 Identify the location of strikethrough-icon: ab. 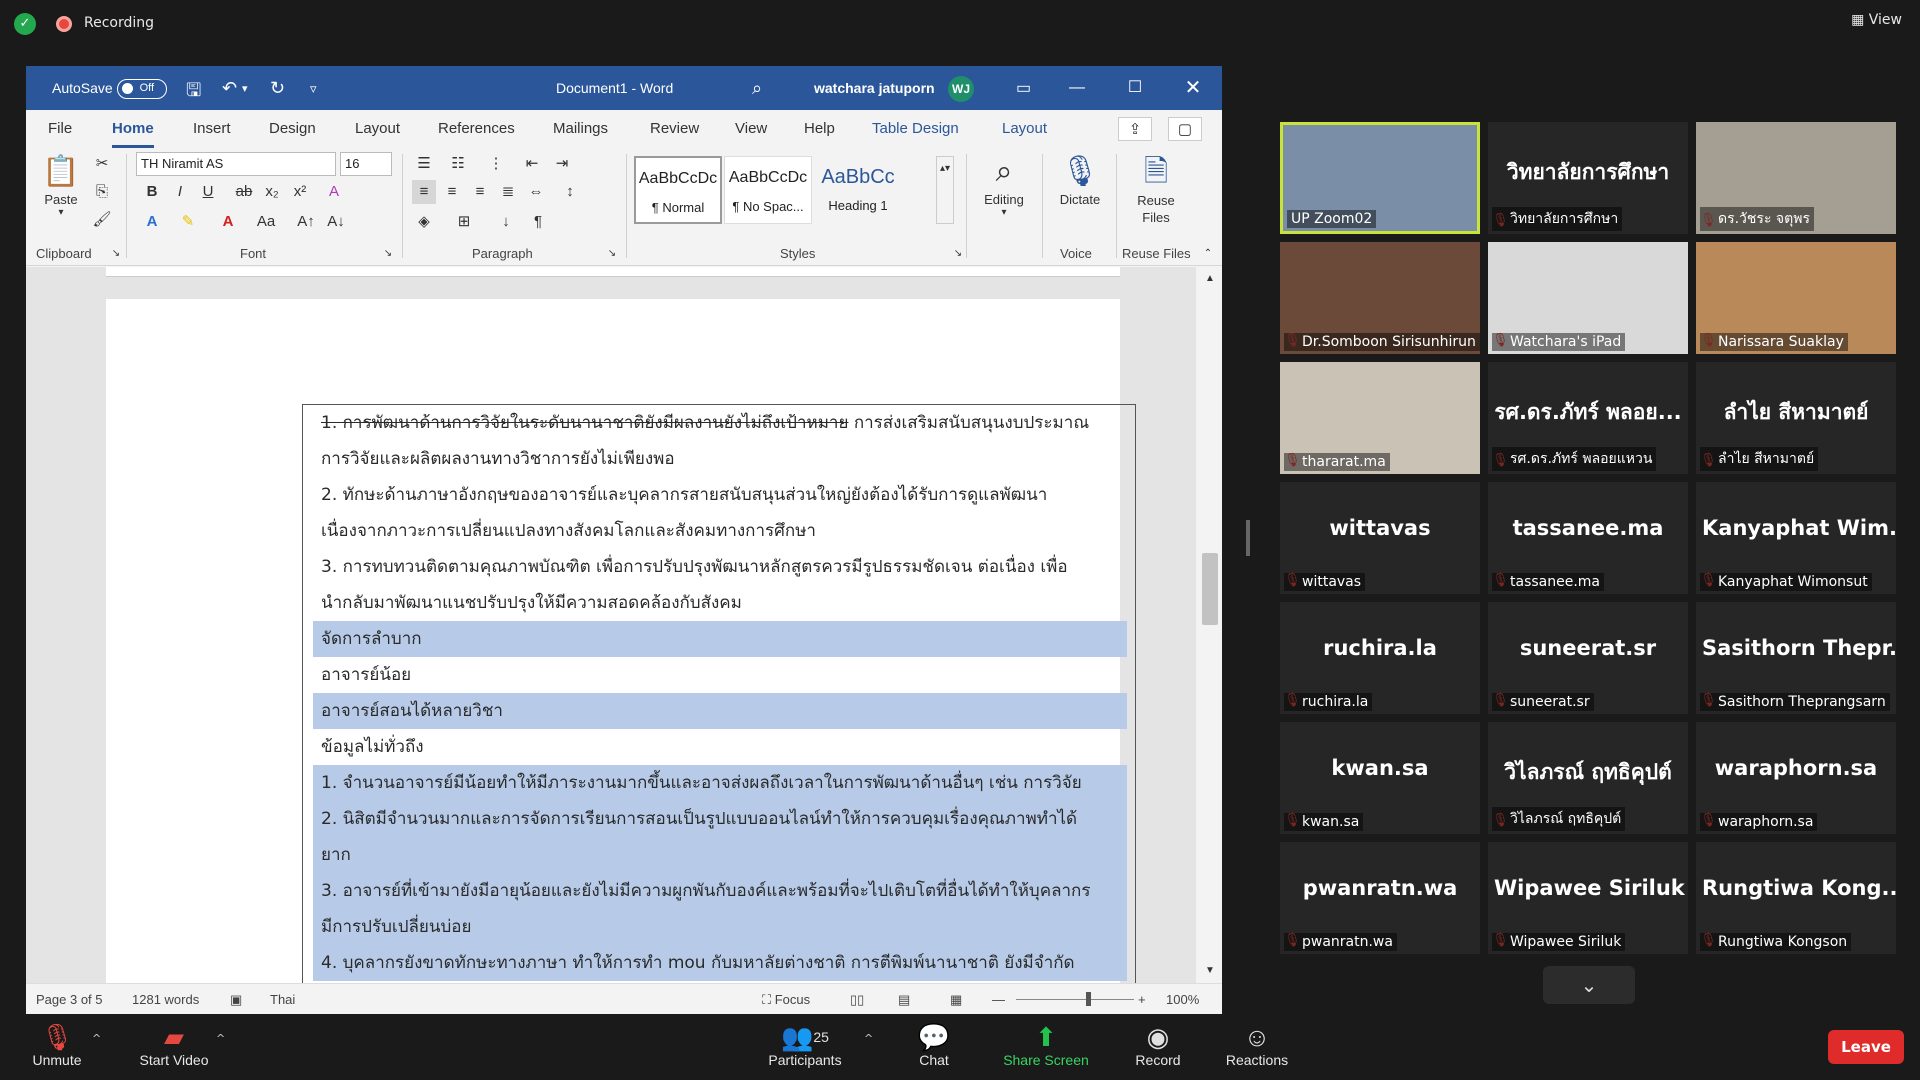
(244, 192).